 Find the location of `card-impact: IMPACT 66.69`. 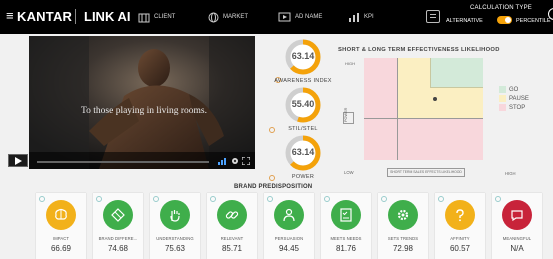

card-impact: IMPACT 66.69 is located at coordinates (61, 226).